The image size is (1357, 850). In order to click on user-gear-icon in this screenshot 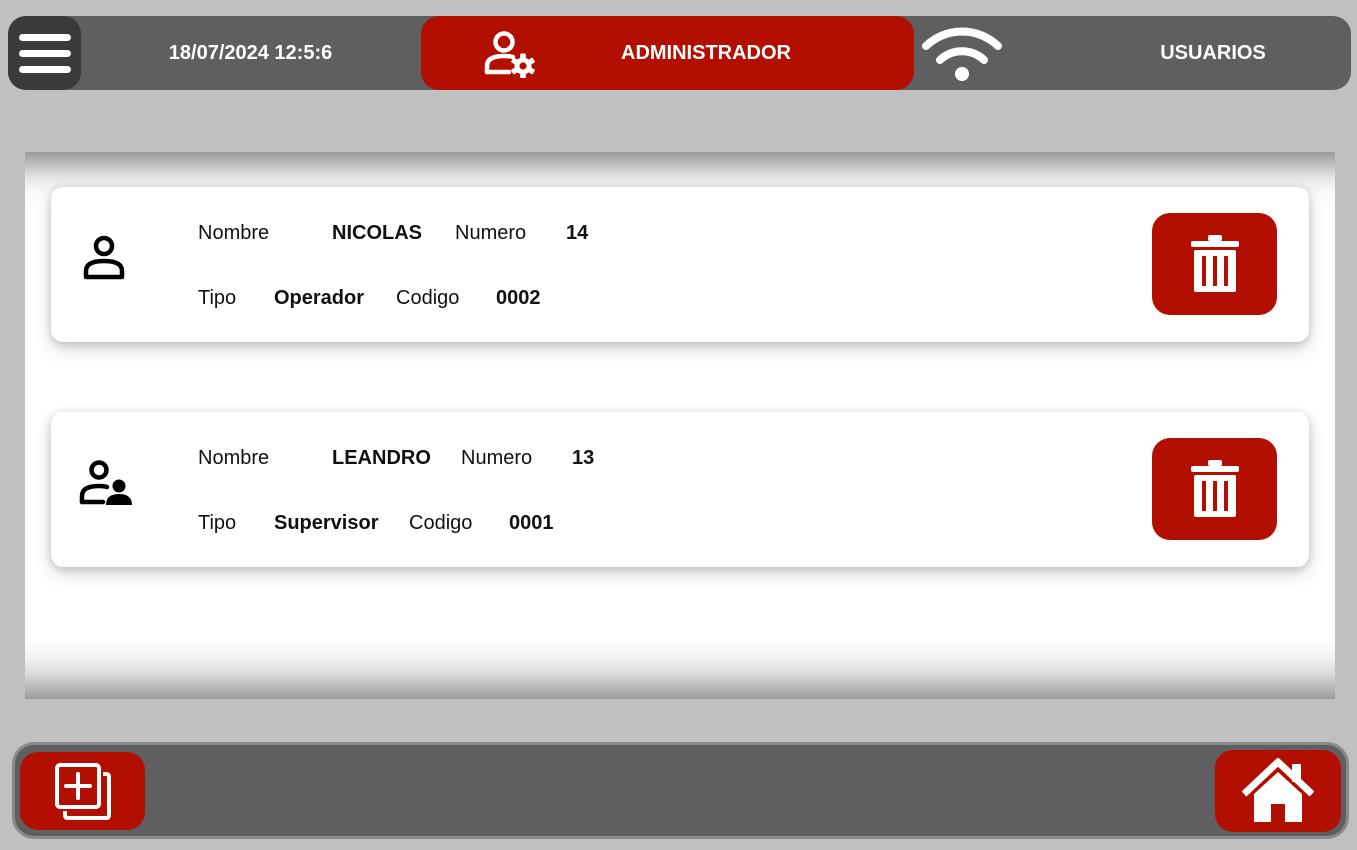, I will do `click(509, 54)`.